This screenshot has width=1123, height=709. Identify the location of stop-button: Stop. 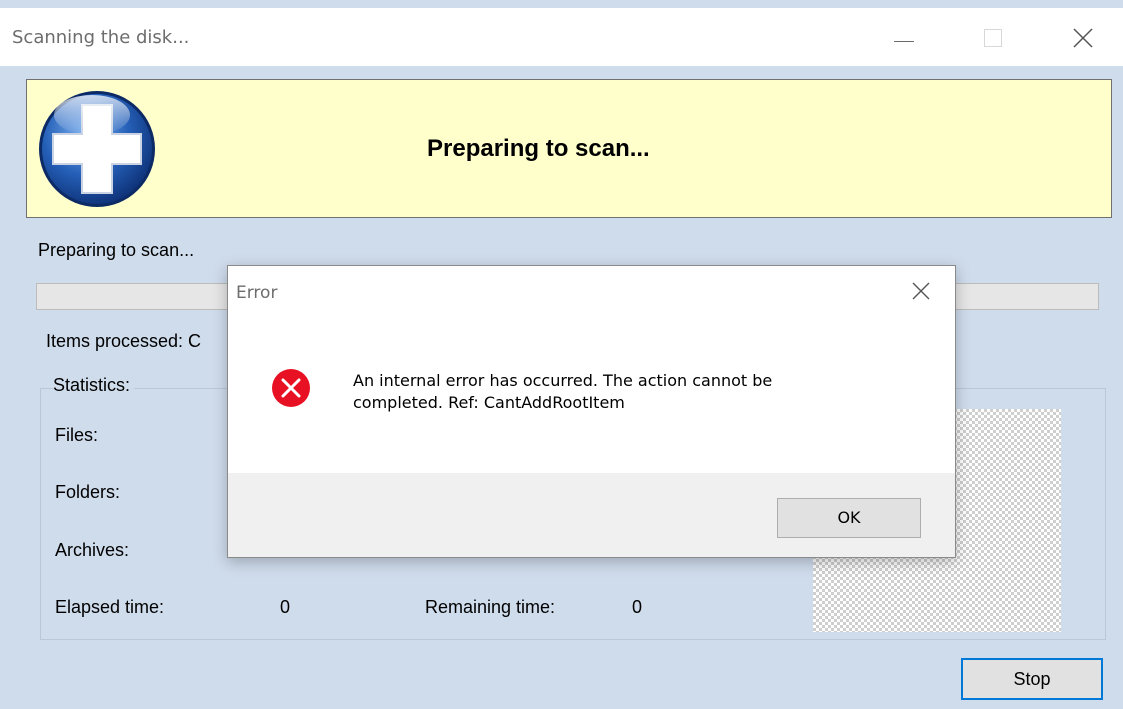
(1032, 679).